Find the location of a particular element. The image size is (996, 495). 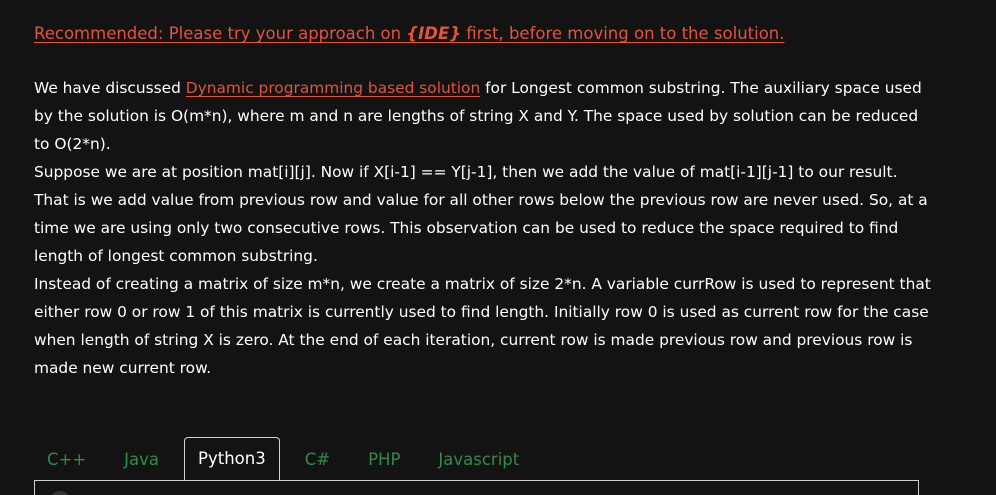

tab-php: PHP is located at coordinates (384, 459).